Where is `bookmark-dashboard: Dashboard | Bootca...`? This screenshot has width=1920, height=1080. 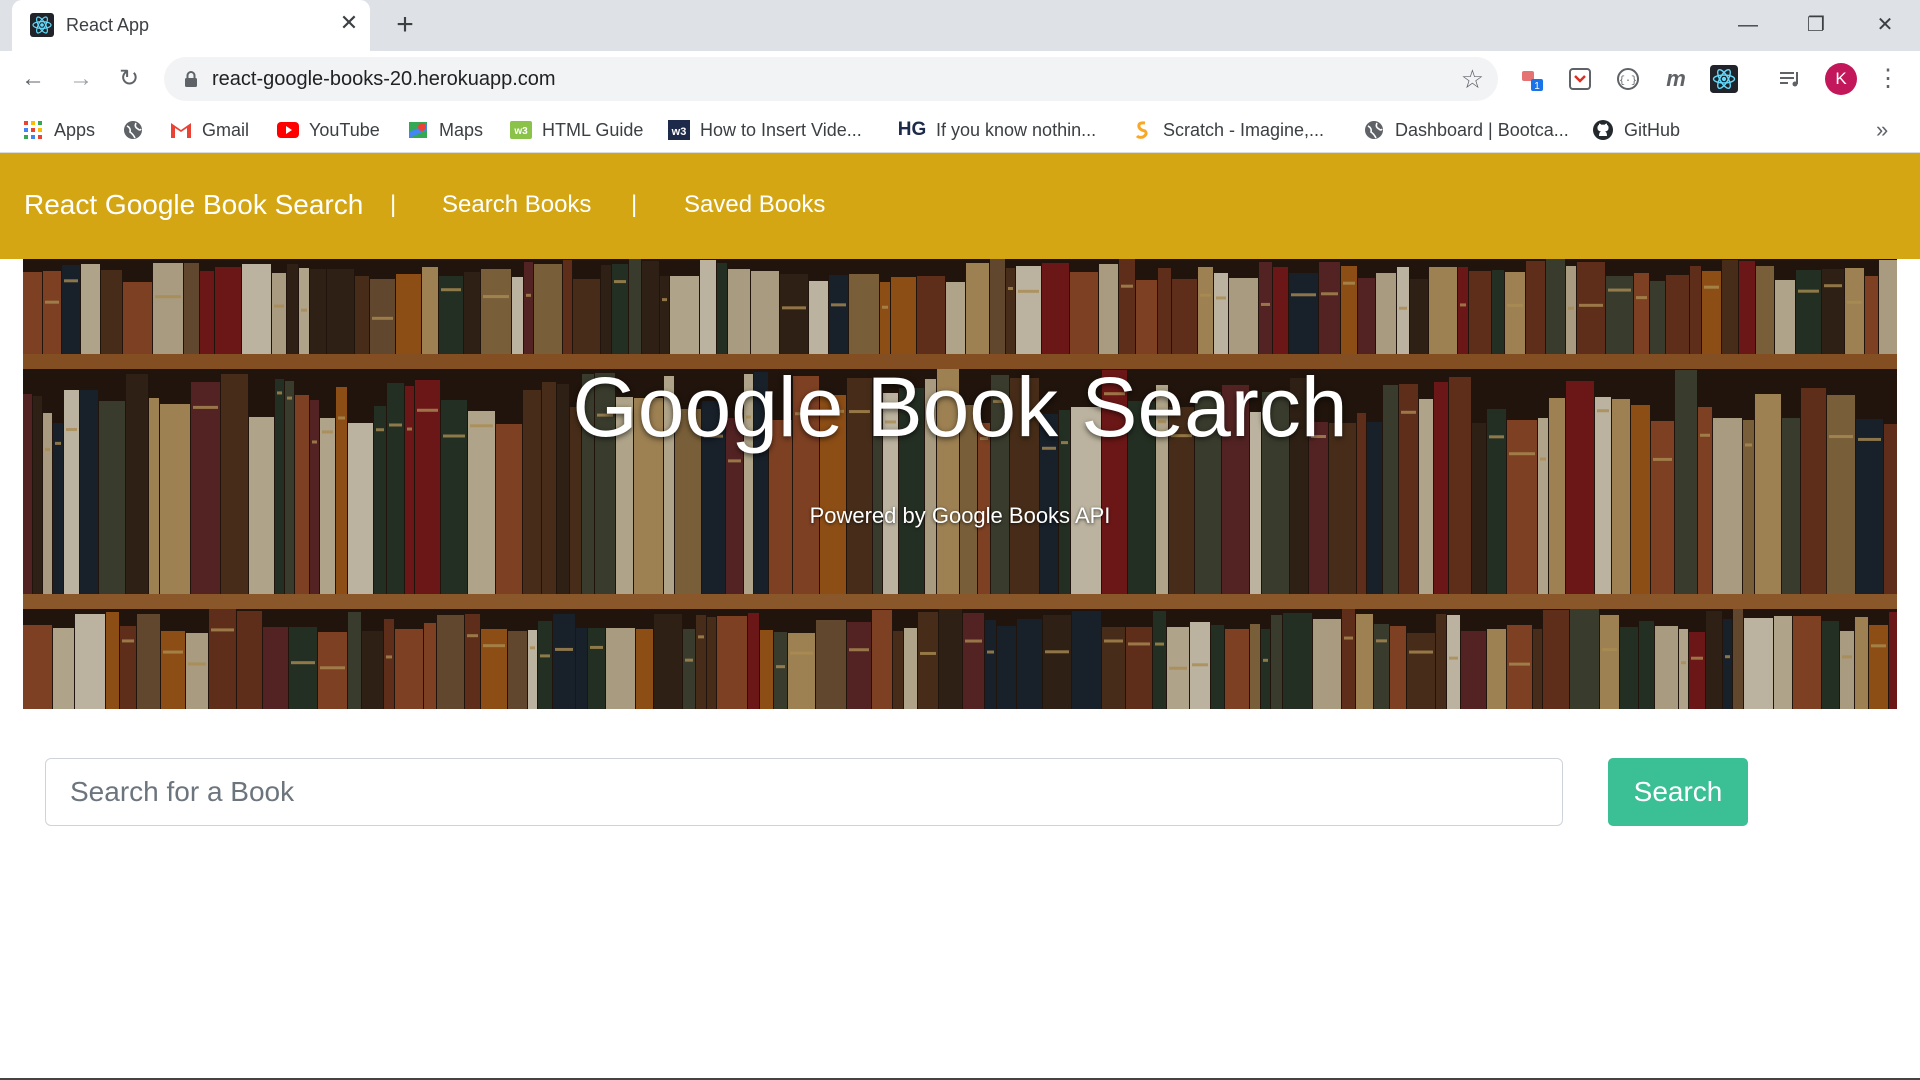
bookmark-dashboard: Dashboard | Bootca... is located at coordinates (1466, 130).